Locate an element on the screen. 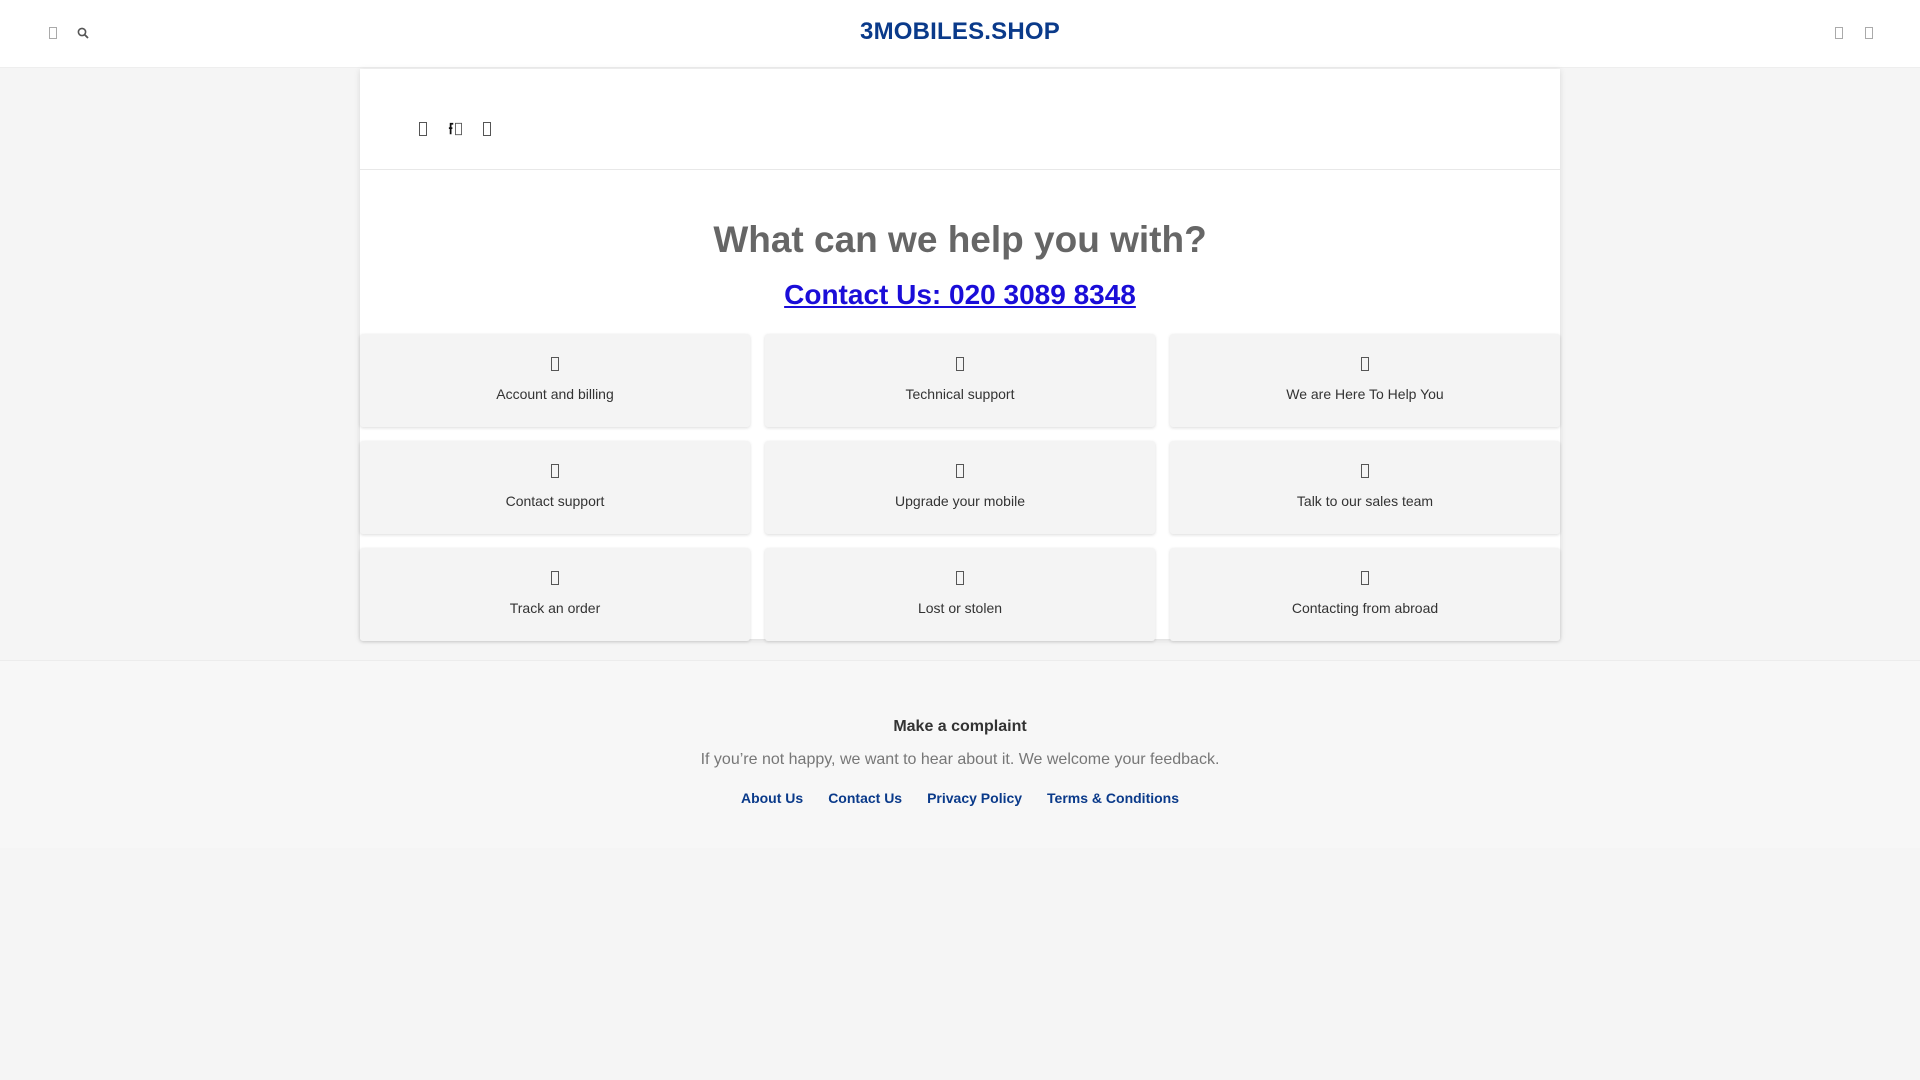 This screenshot has height=1080, width=1920. header-right-icons is located at coordinates (1854, 33).